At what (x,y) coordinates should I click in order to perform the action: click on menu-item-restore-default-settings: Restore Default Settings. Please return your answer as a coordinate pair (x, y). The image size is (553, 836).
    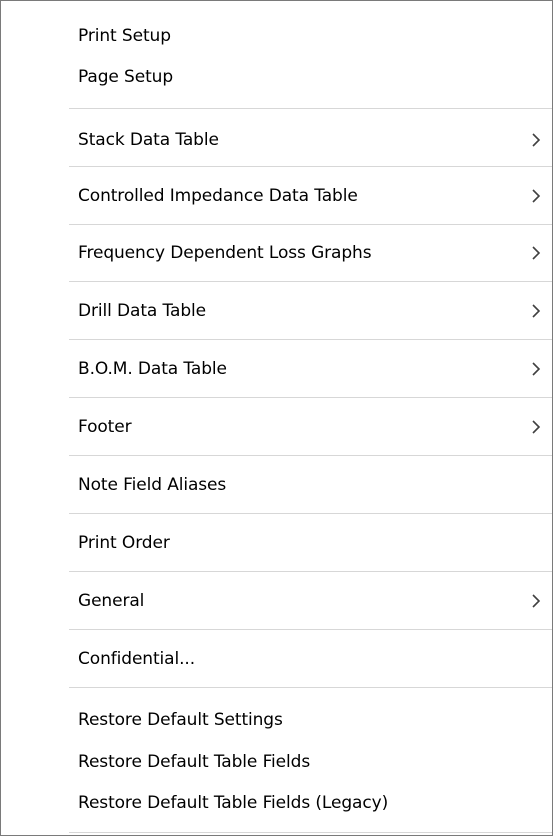
    Looking at the image, I should click on (276, 720).